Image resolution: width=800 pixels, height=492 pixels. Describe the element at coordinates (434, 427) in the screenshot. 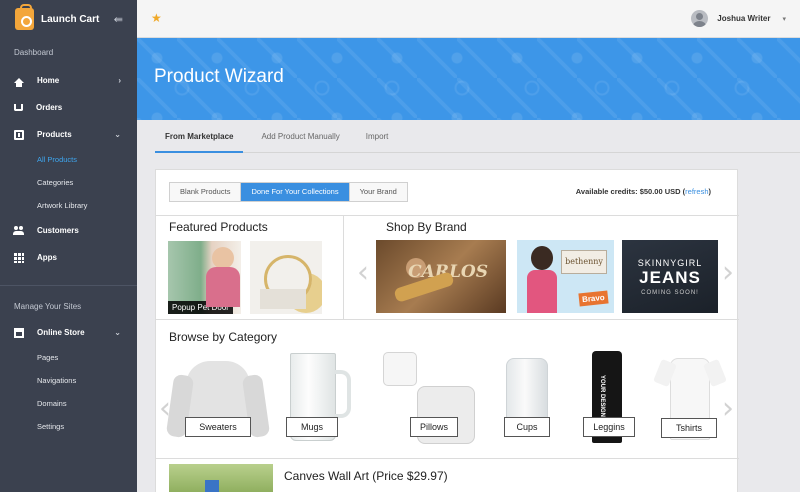

I see `category-label: Pillows` at that location.